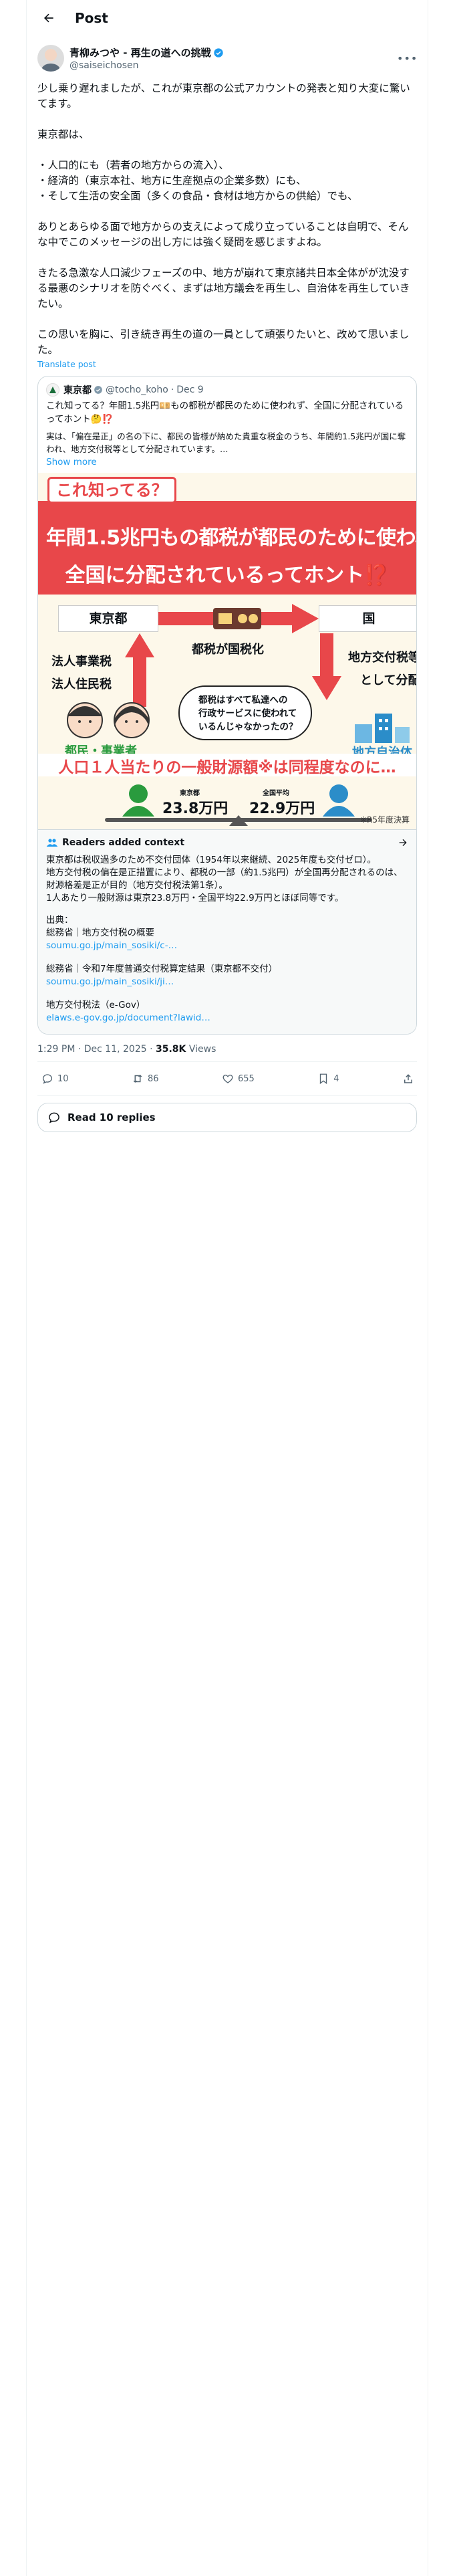  What do you see at coordinates (233, 65) in the screenshot?
I see `author-handle: @saiseichosen` at bounding box center [233, 65].